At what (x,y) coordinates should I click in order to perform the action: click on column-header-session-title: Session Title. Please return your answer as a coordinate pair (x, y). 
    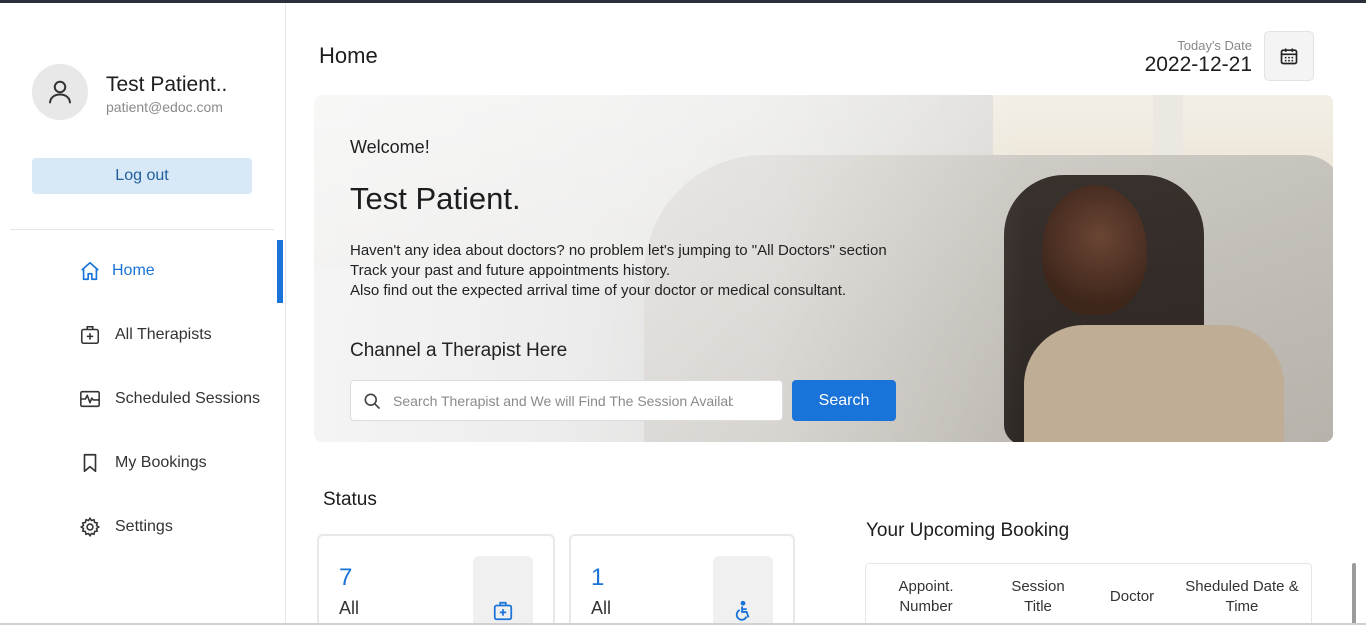
    Looking at the image, I should click on (1038, 596).